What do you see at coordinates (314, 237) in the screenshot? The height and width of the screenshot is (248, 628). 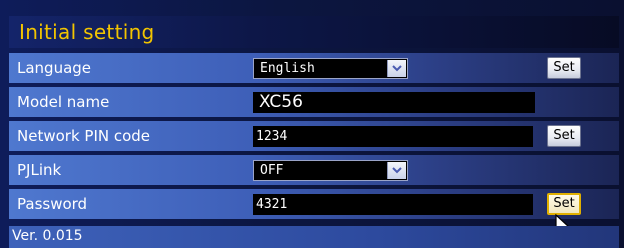 I see `version-bar: Ver. 0.015` at bounding box center [314, 237].